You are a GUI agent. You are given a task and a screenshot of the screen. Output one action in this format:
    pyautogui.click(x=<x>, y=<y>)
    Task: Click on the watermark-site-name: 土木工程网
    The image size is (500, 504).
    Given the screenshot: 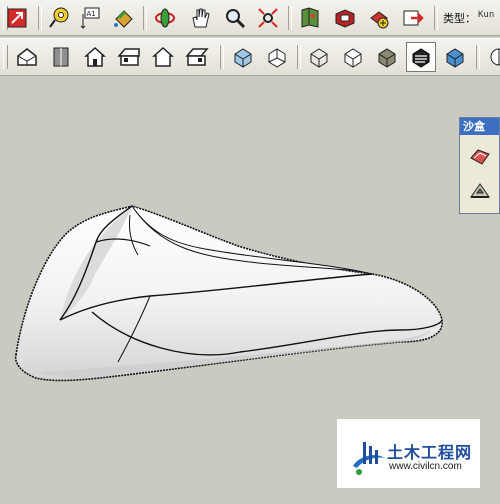 What is the action you would take?
    pyautogui.click(x=430, y=452)
    